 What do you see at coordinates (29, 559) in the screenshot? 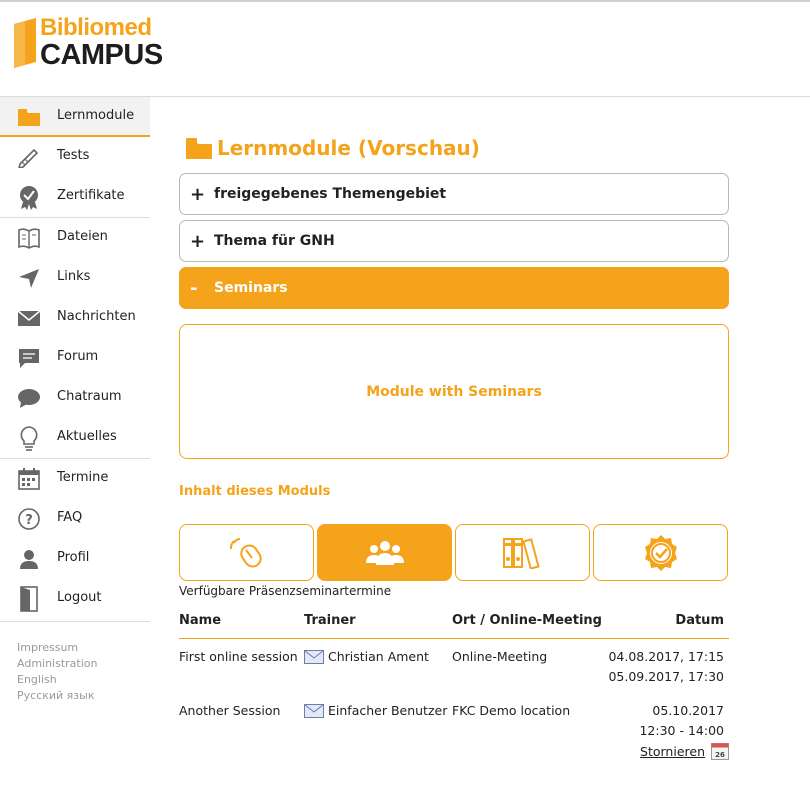
I see `person-icon` at bounding box center [29, 559].